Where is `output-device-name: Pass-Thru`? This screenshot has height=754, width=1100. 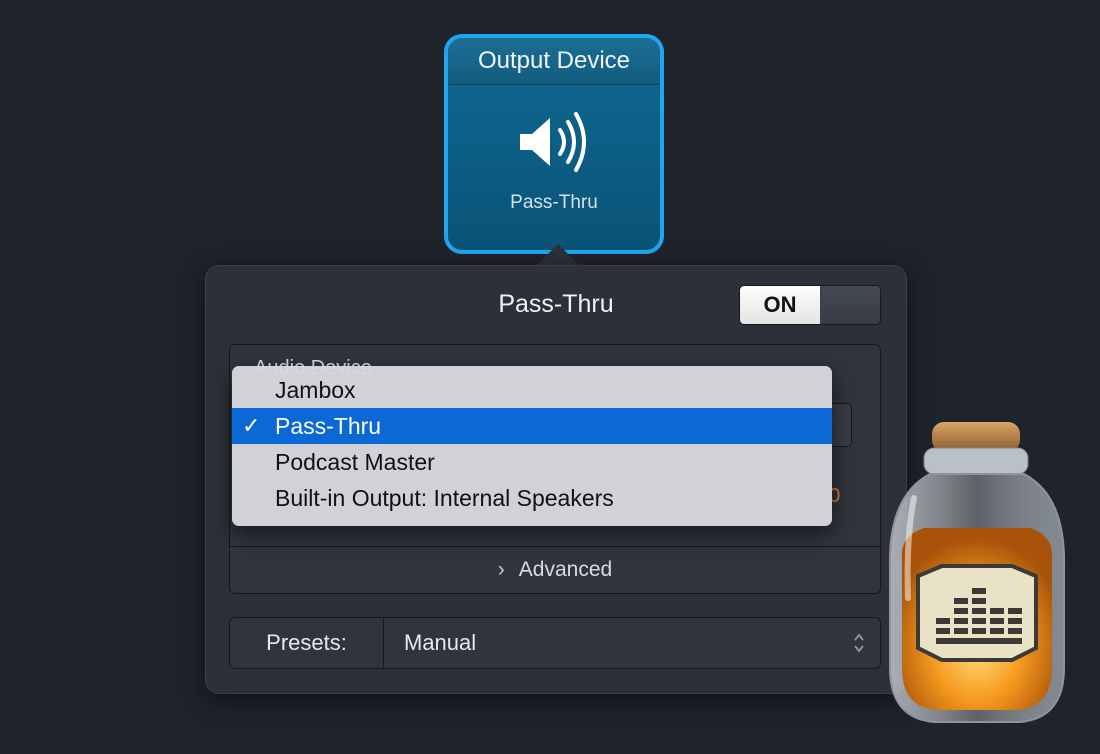
output-device-name: Pass-Thru is located at coordinates (554, 202).